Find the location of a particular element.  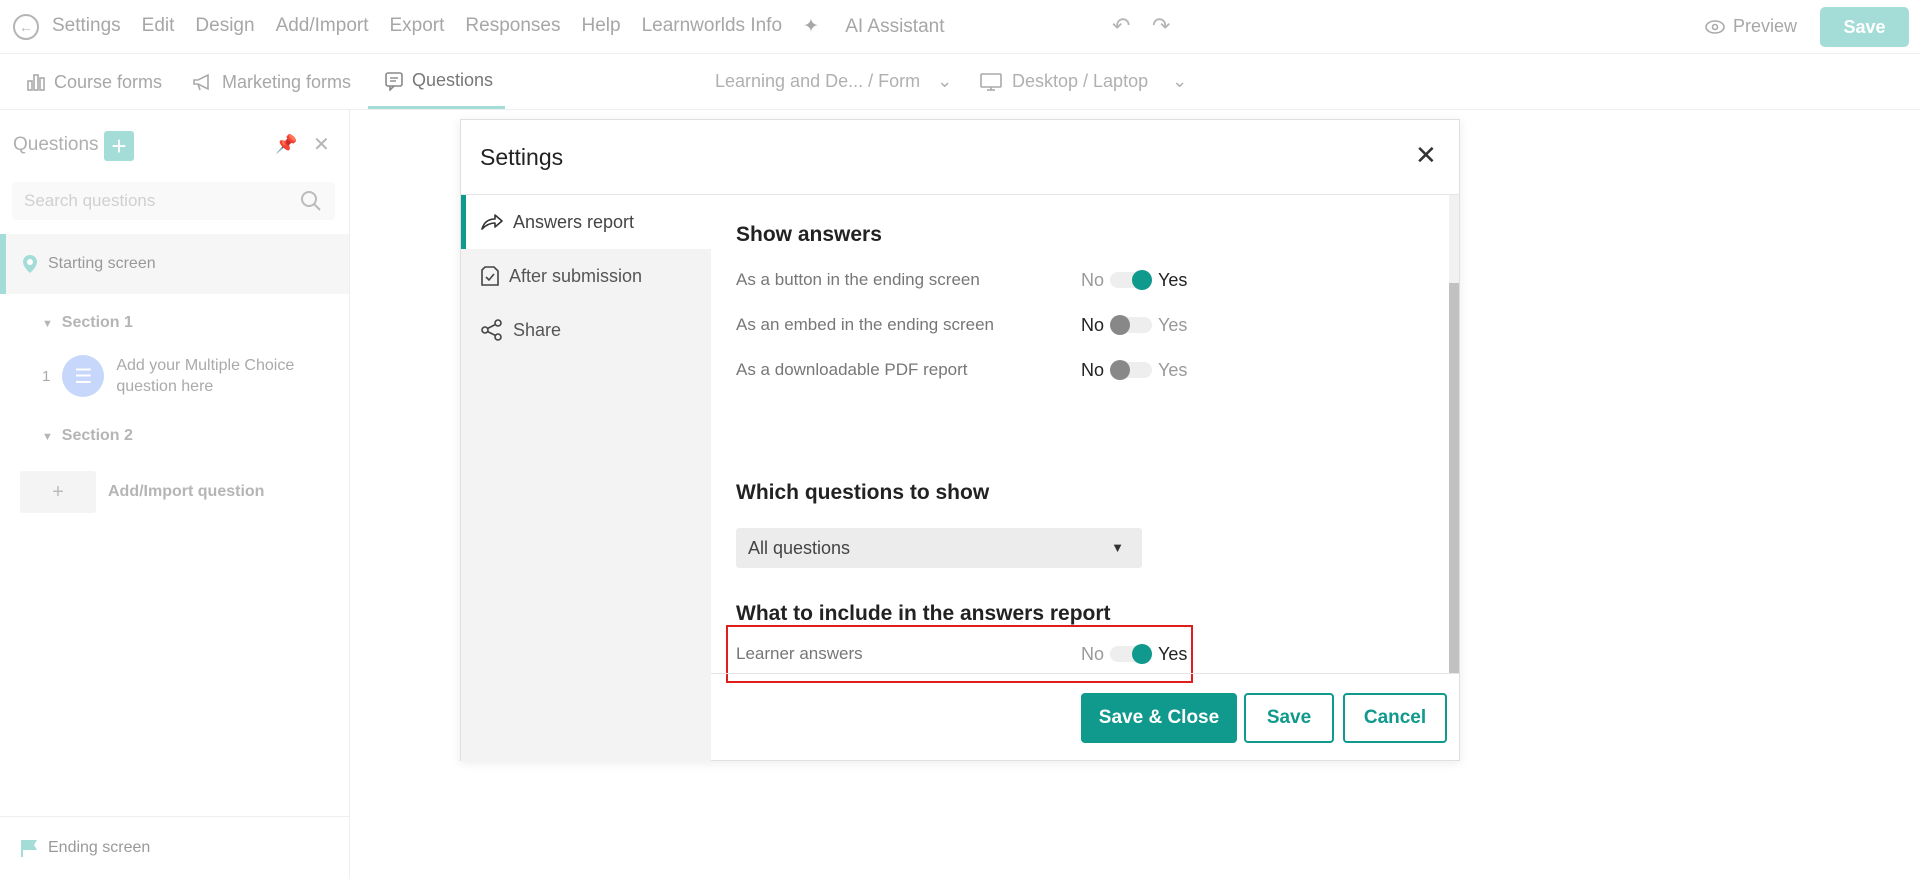

menu-learnworlds-info: Learnworlds Info is located at coordinates (712, 26).